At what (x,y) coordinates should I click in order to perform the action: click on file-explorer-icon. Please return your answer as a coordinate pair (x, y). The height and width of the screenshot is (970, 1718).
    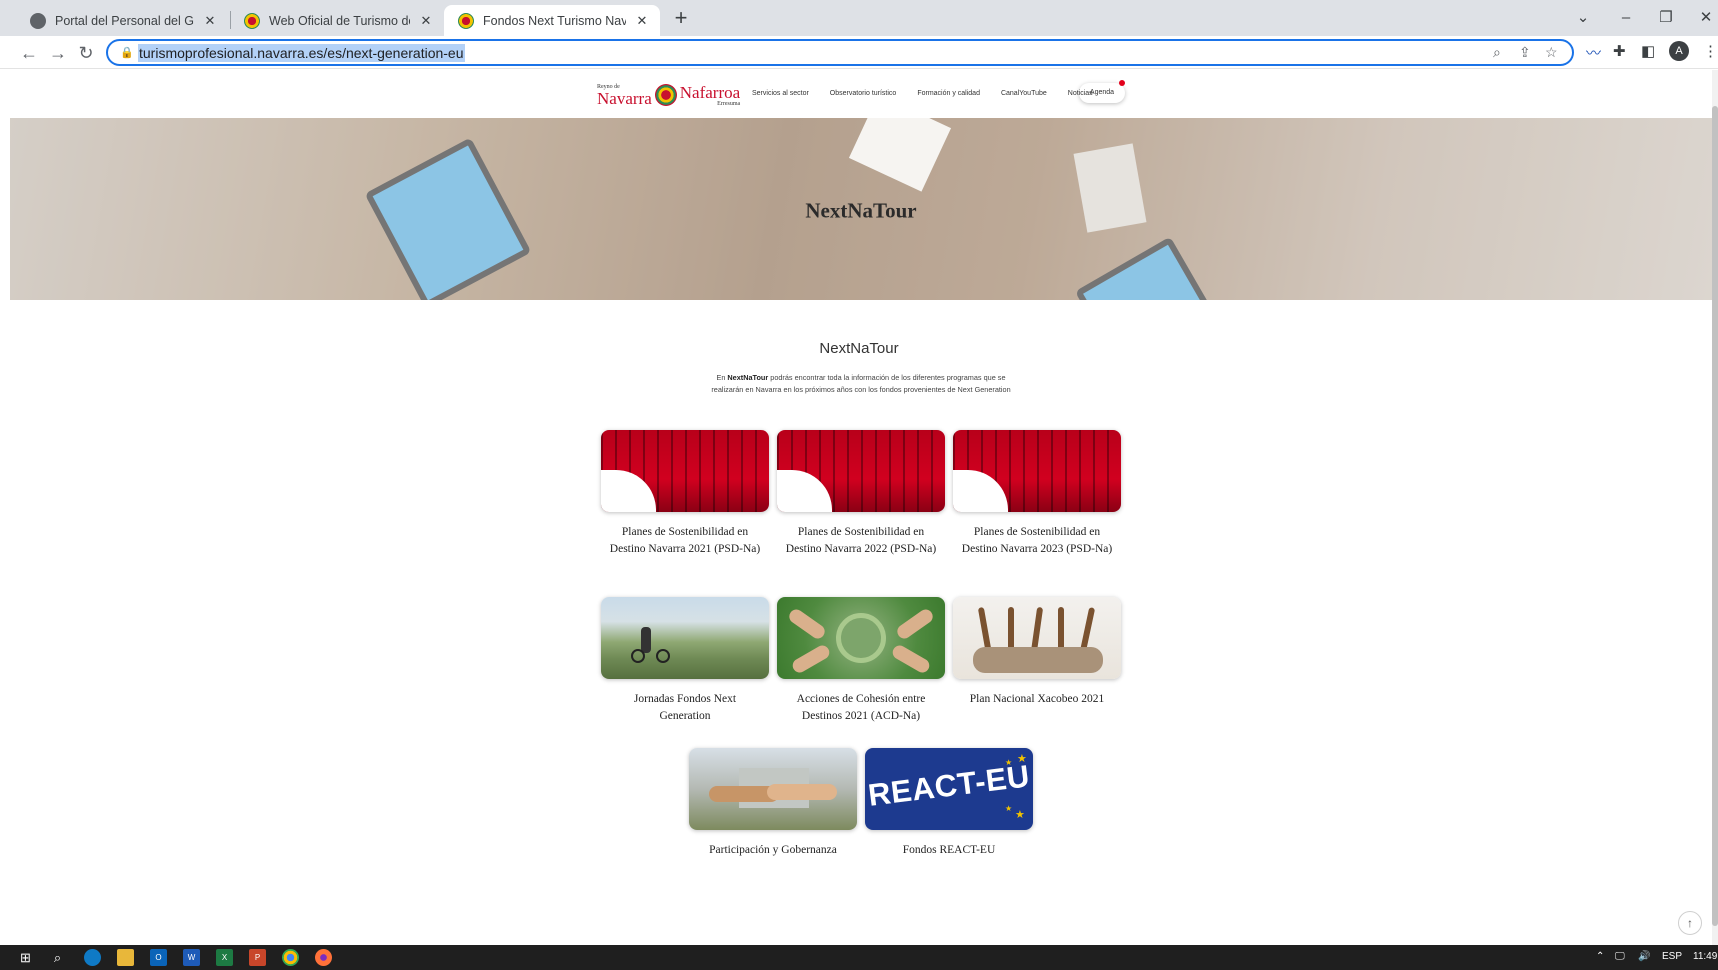
    Looking at the image, I should click on (125, 957).